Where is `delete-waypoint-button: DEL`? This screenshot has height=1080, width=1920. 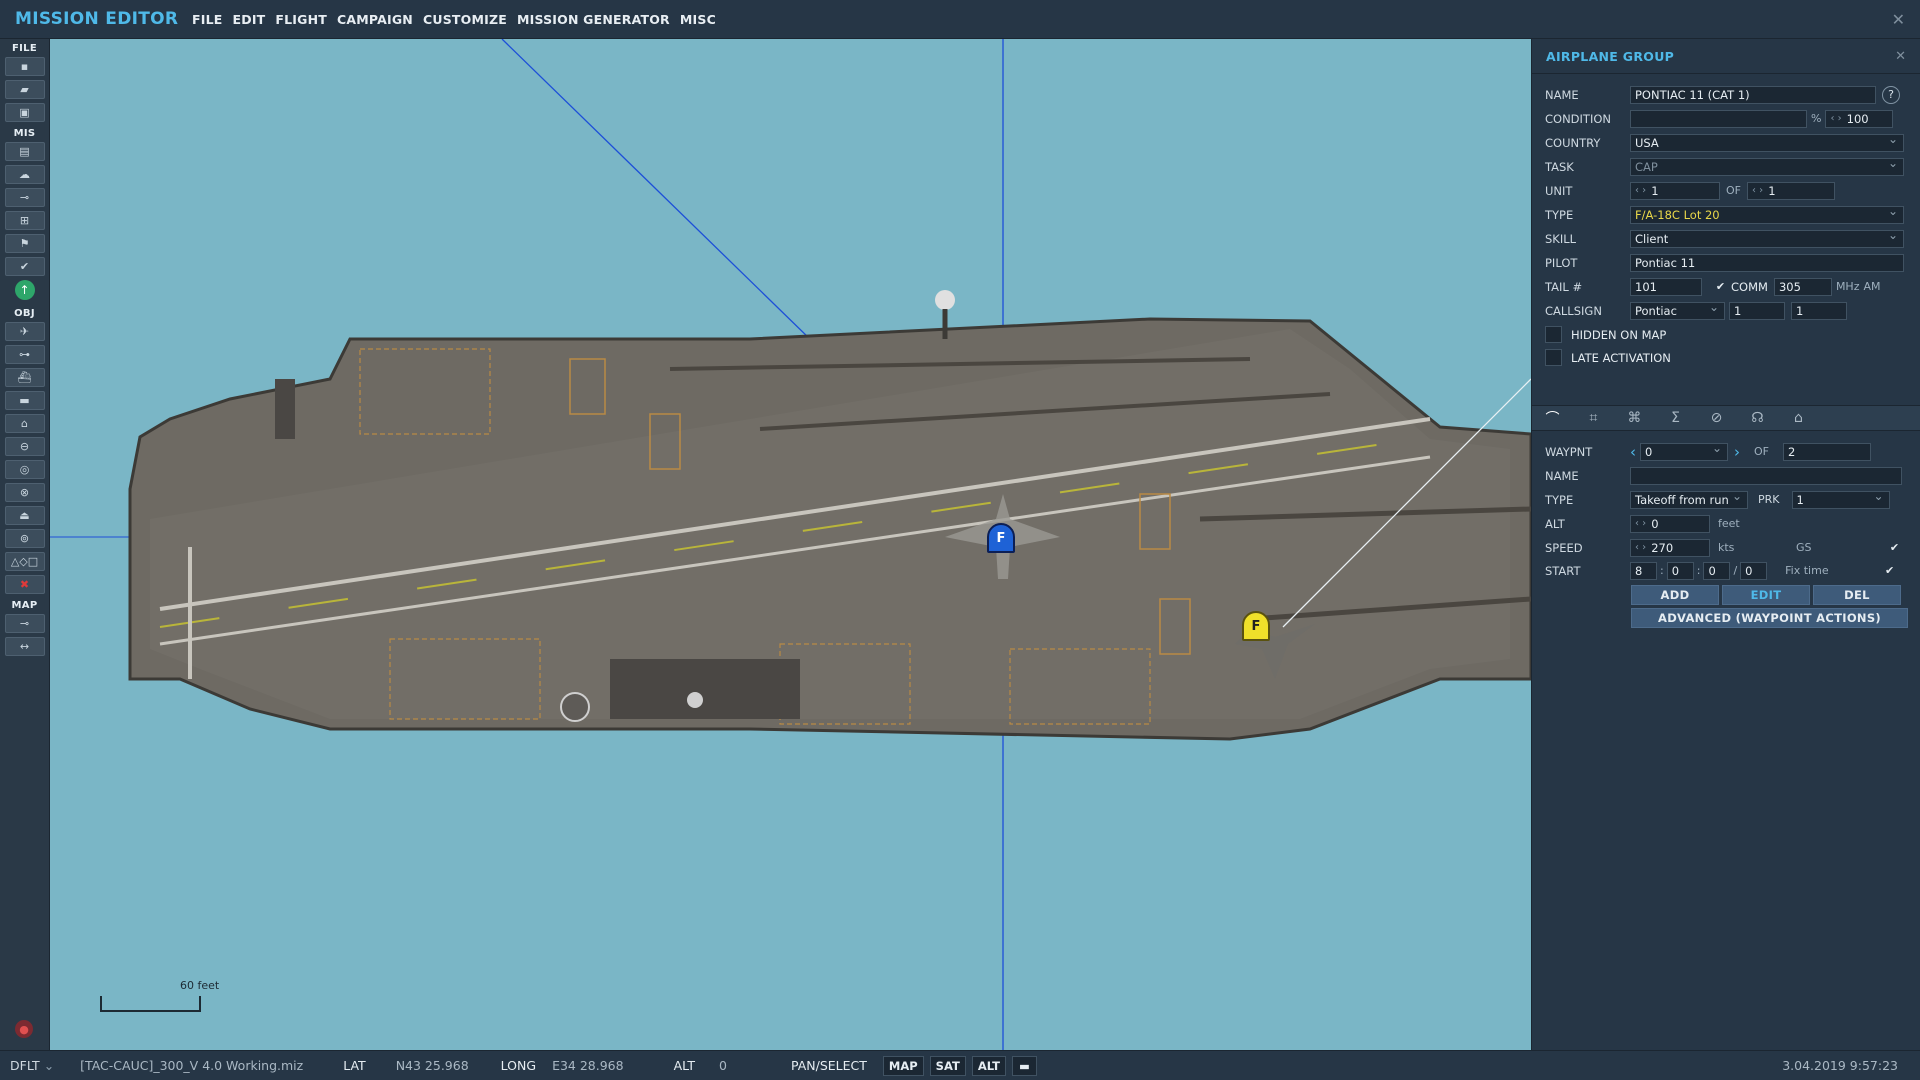 delete-waypoint-button: DEL is located at coordinates (1857, 595).